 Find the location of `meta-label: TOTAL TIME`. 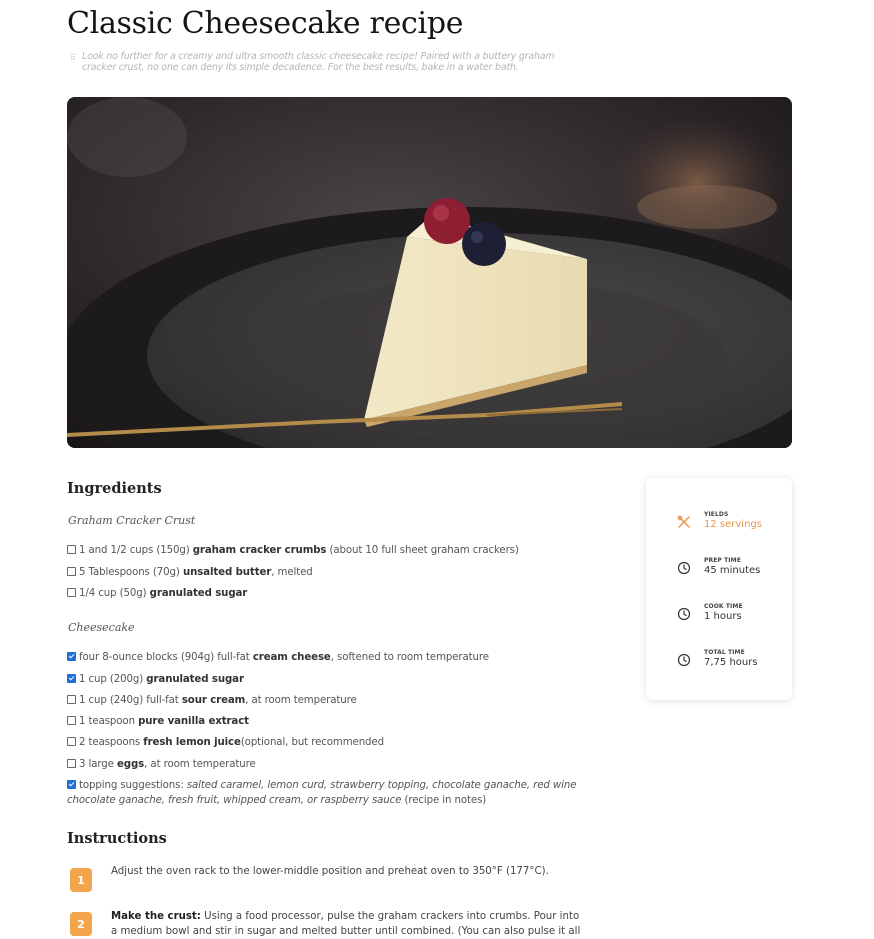

meta-label: TOTAL TIME is located at coordinates (724, 652).